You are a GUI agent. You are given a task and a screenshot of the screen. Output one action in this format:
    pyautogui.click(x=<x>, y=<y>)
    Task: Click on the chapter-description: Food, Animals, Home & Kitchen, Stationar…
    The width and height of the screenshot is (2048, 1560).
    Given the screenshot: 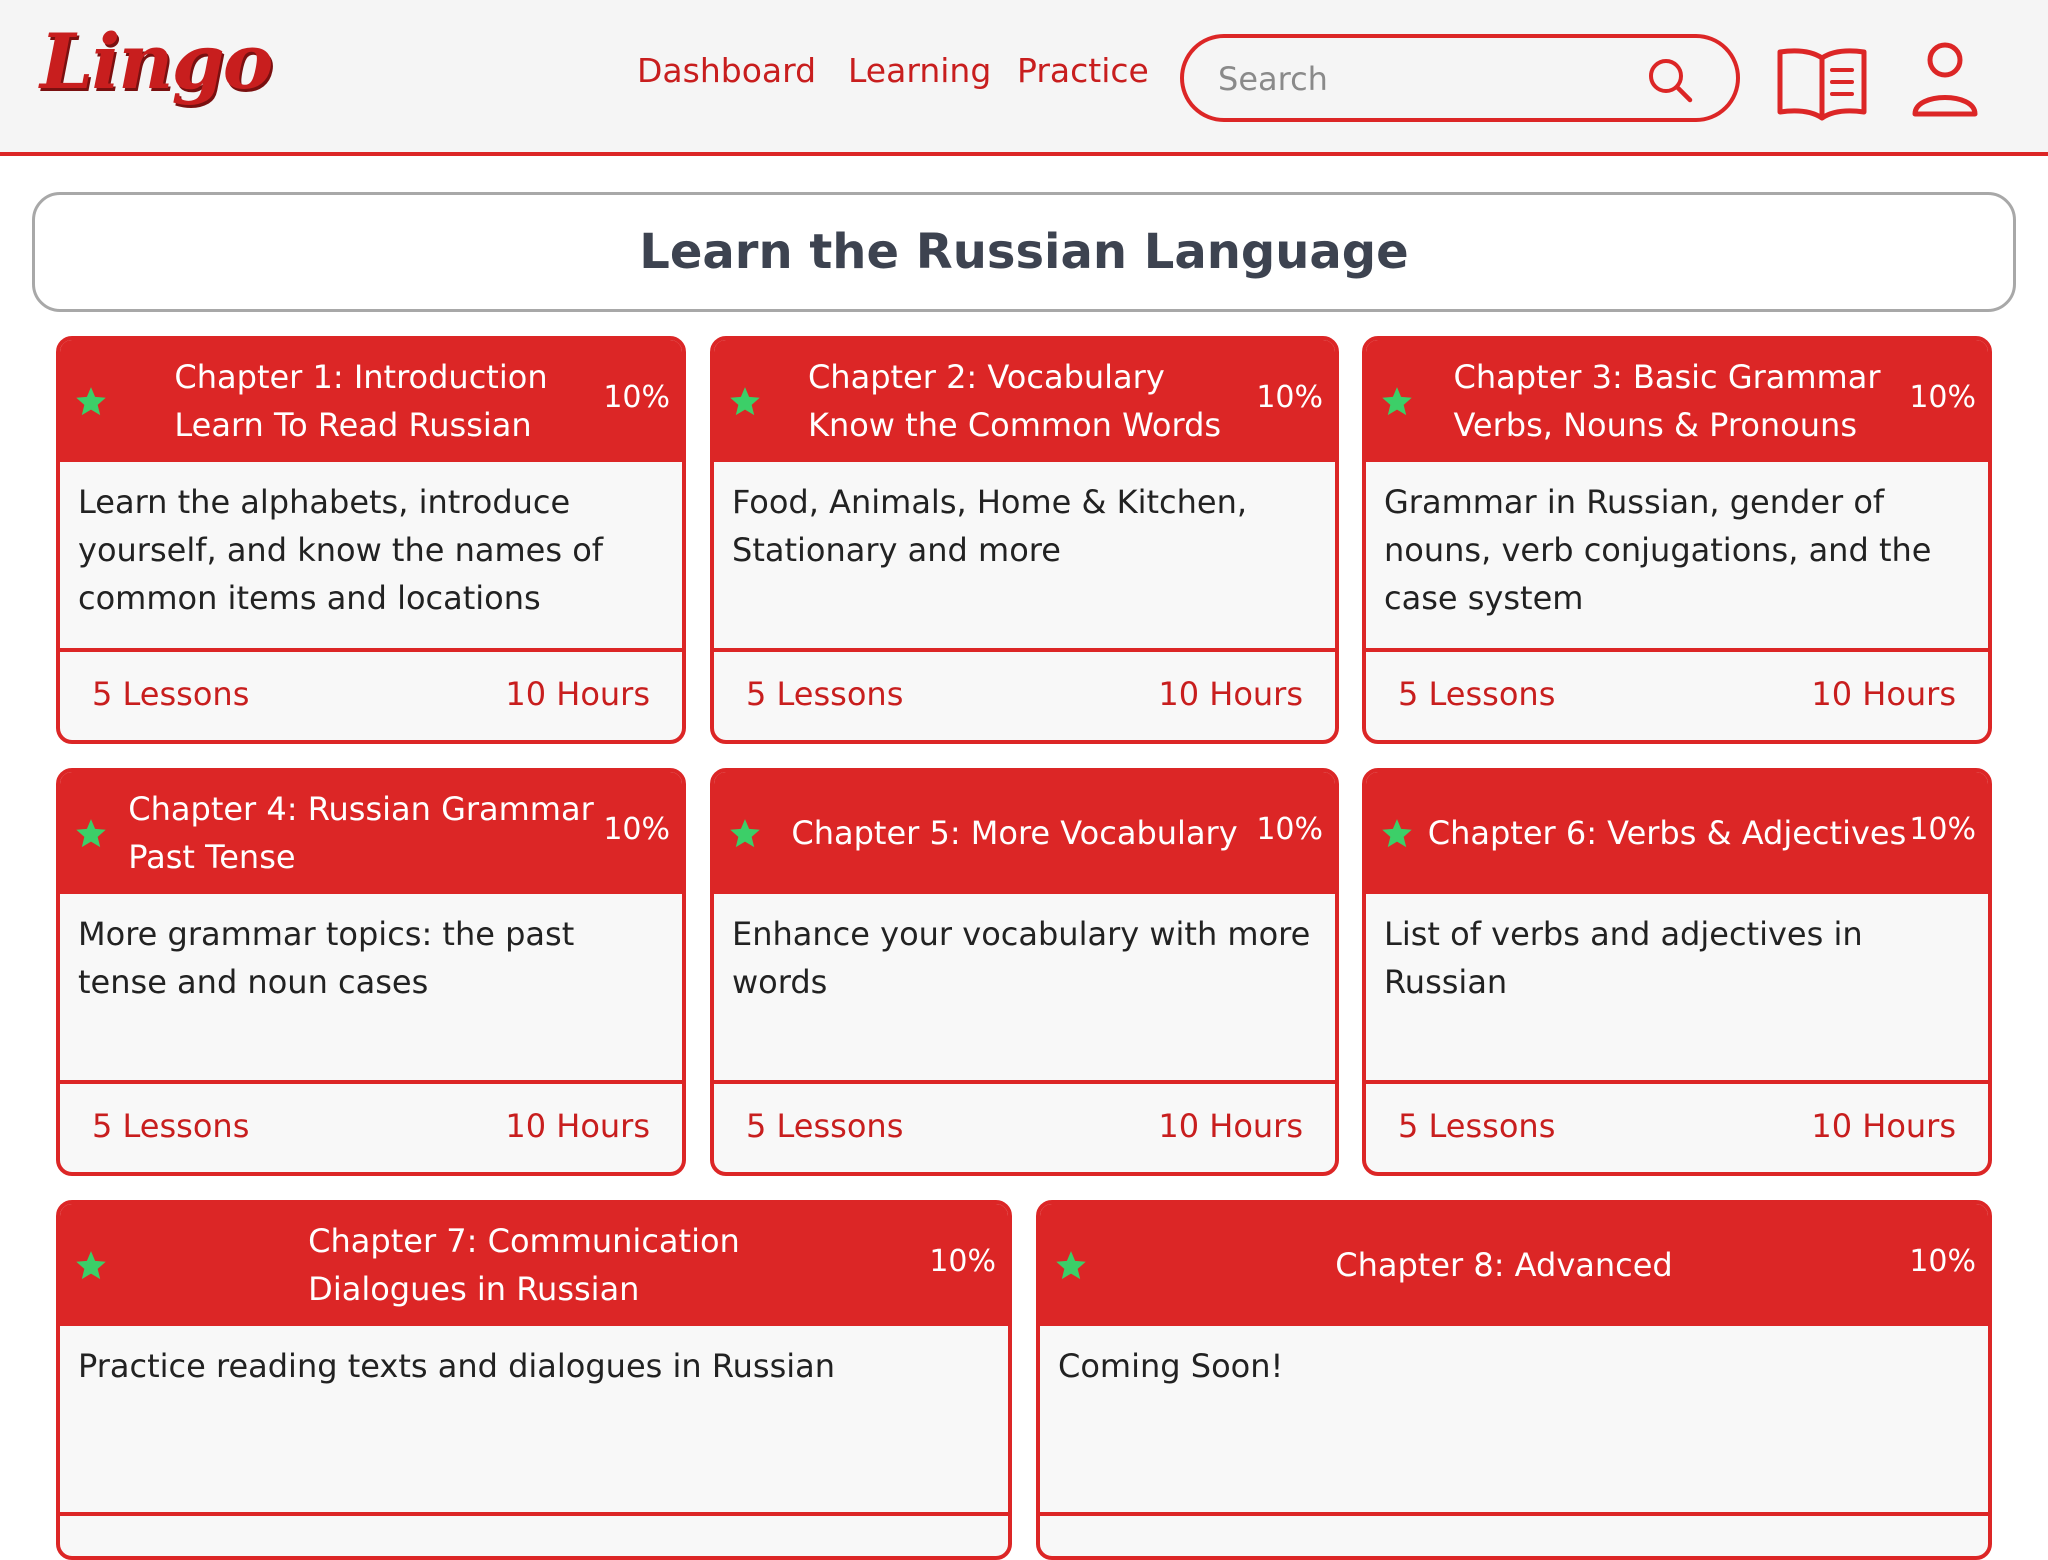 What is the action you would take?
    pyautogui.click(x=1024, y=557)
    